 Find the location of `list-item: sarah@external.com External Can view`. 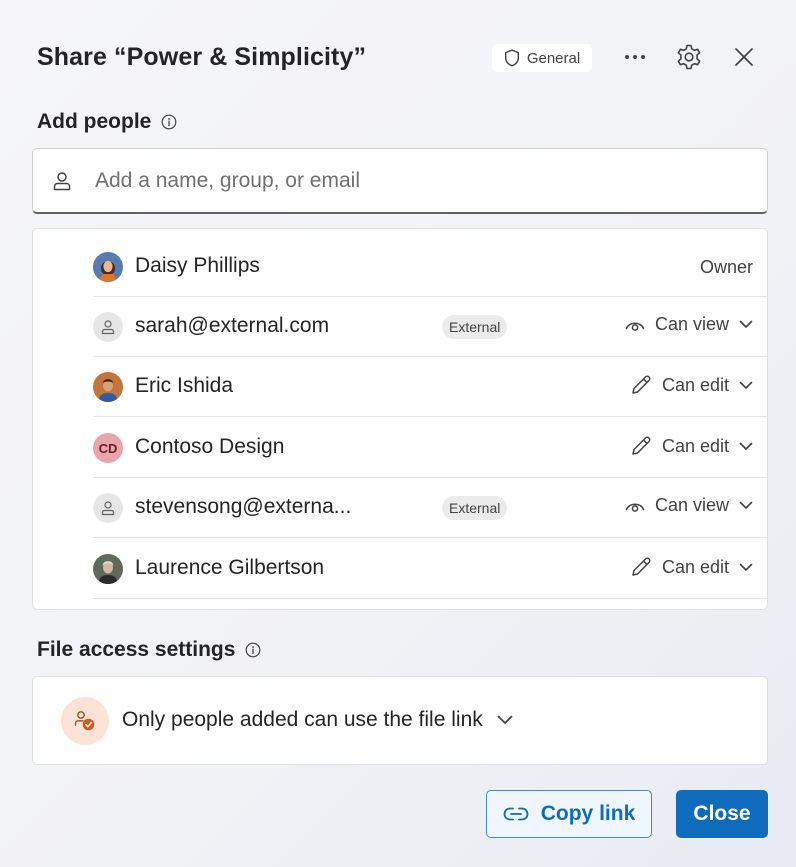

list-item: sarah@external.com External Can view is located at coordinates (430, 327).